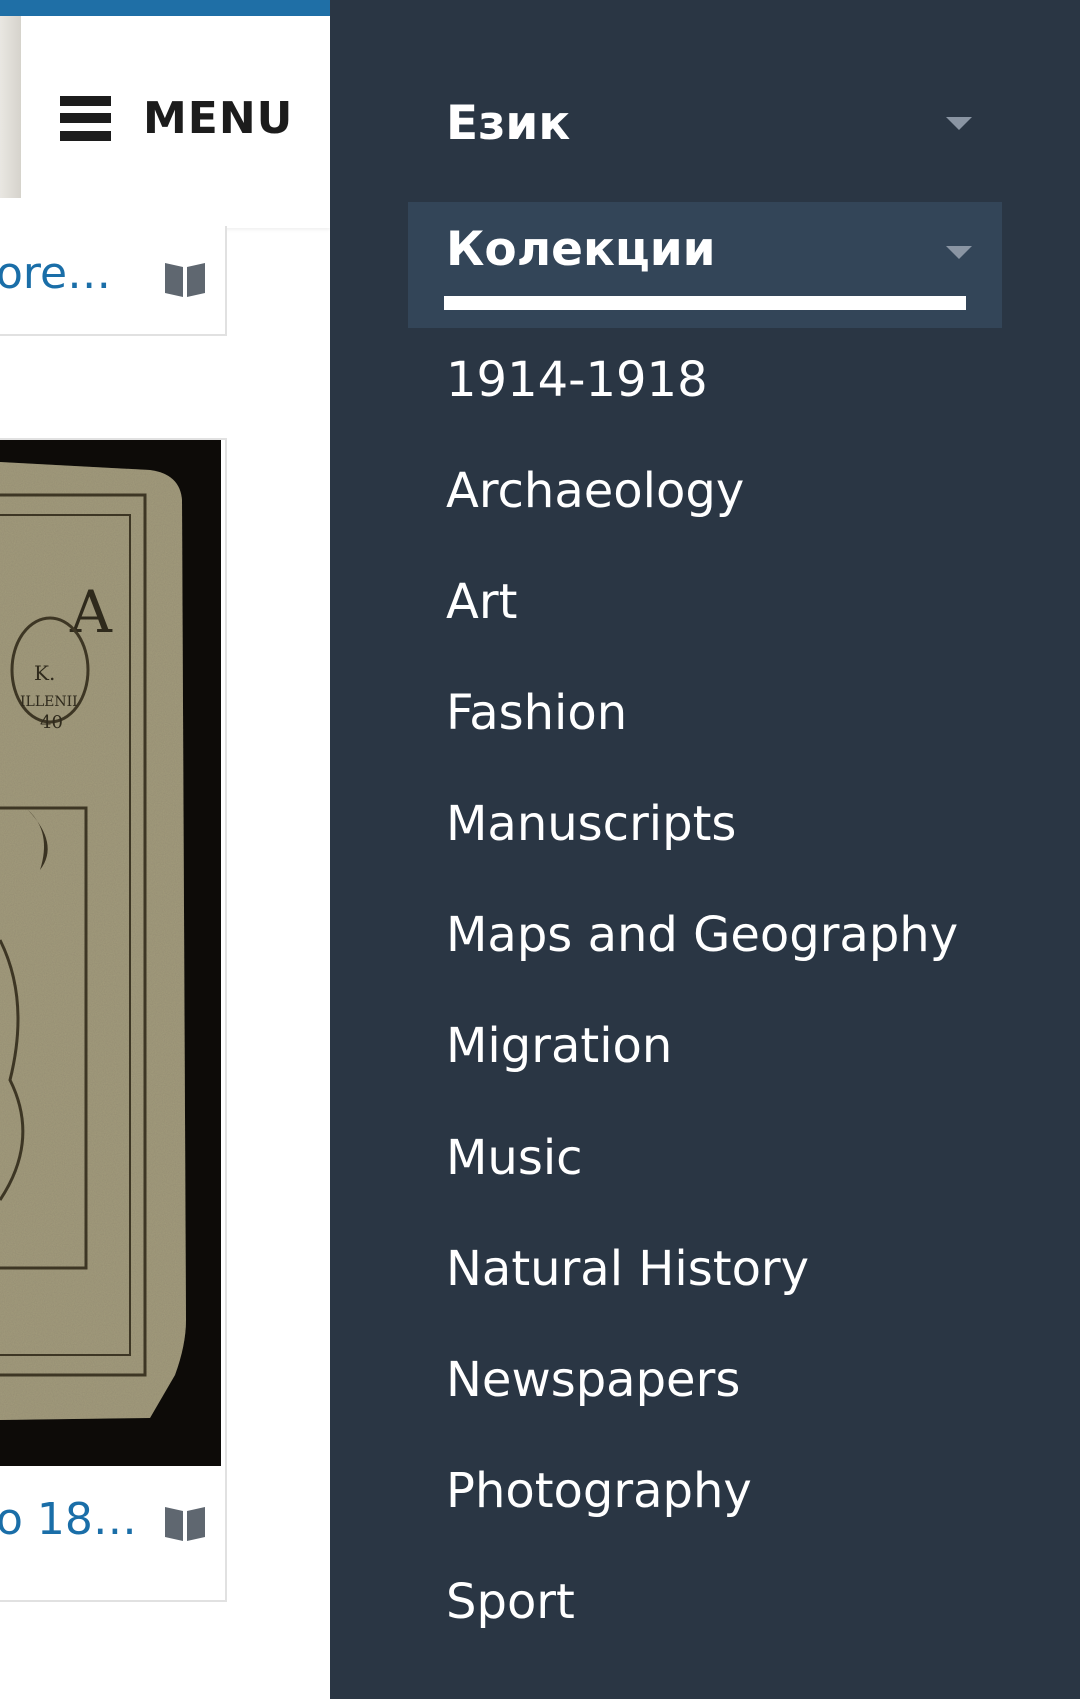  I want to click on collection-link-music: Music, so click(514, 1158).